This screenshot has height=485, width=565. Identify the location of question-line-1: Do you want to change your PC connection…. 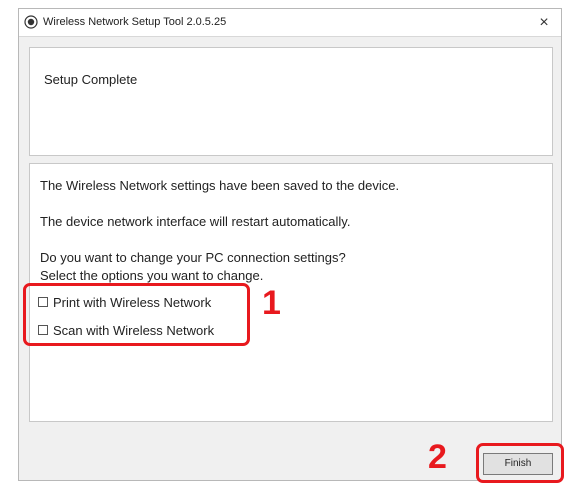
(193, 257).